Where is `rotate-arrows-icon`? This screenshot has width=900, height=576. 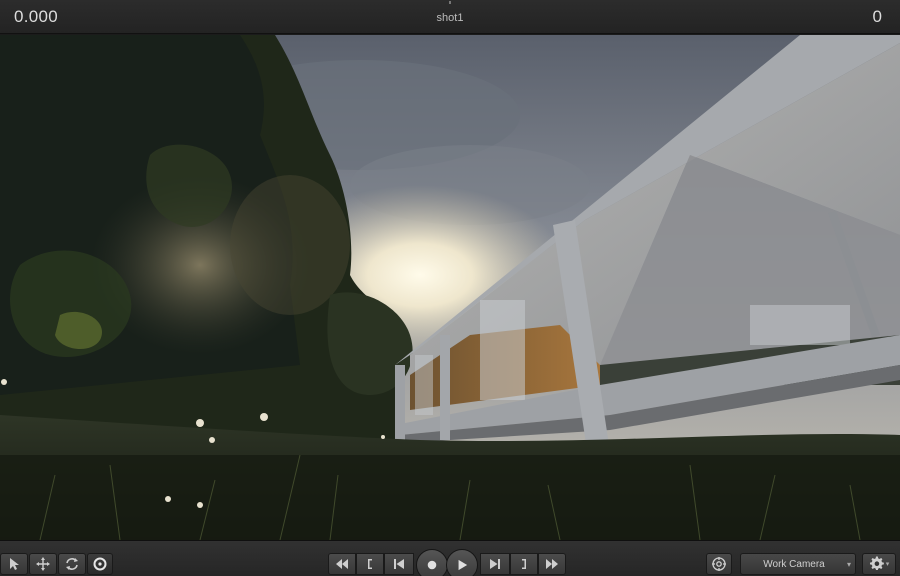 rotate-arrows-icon is located at coordinates (72, 564).